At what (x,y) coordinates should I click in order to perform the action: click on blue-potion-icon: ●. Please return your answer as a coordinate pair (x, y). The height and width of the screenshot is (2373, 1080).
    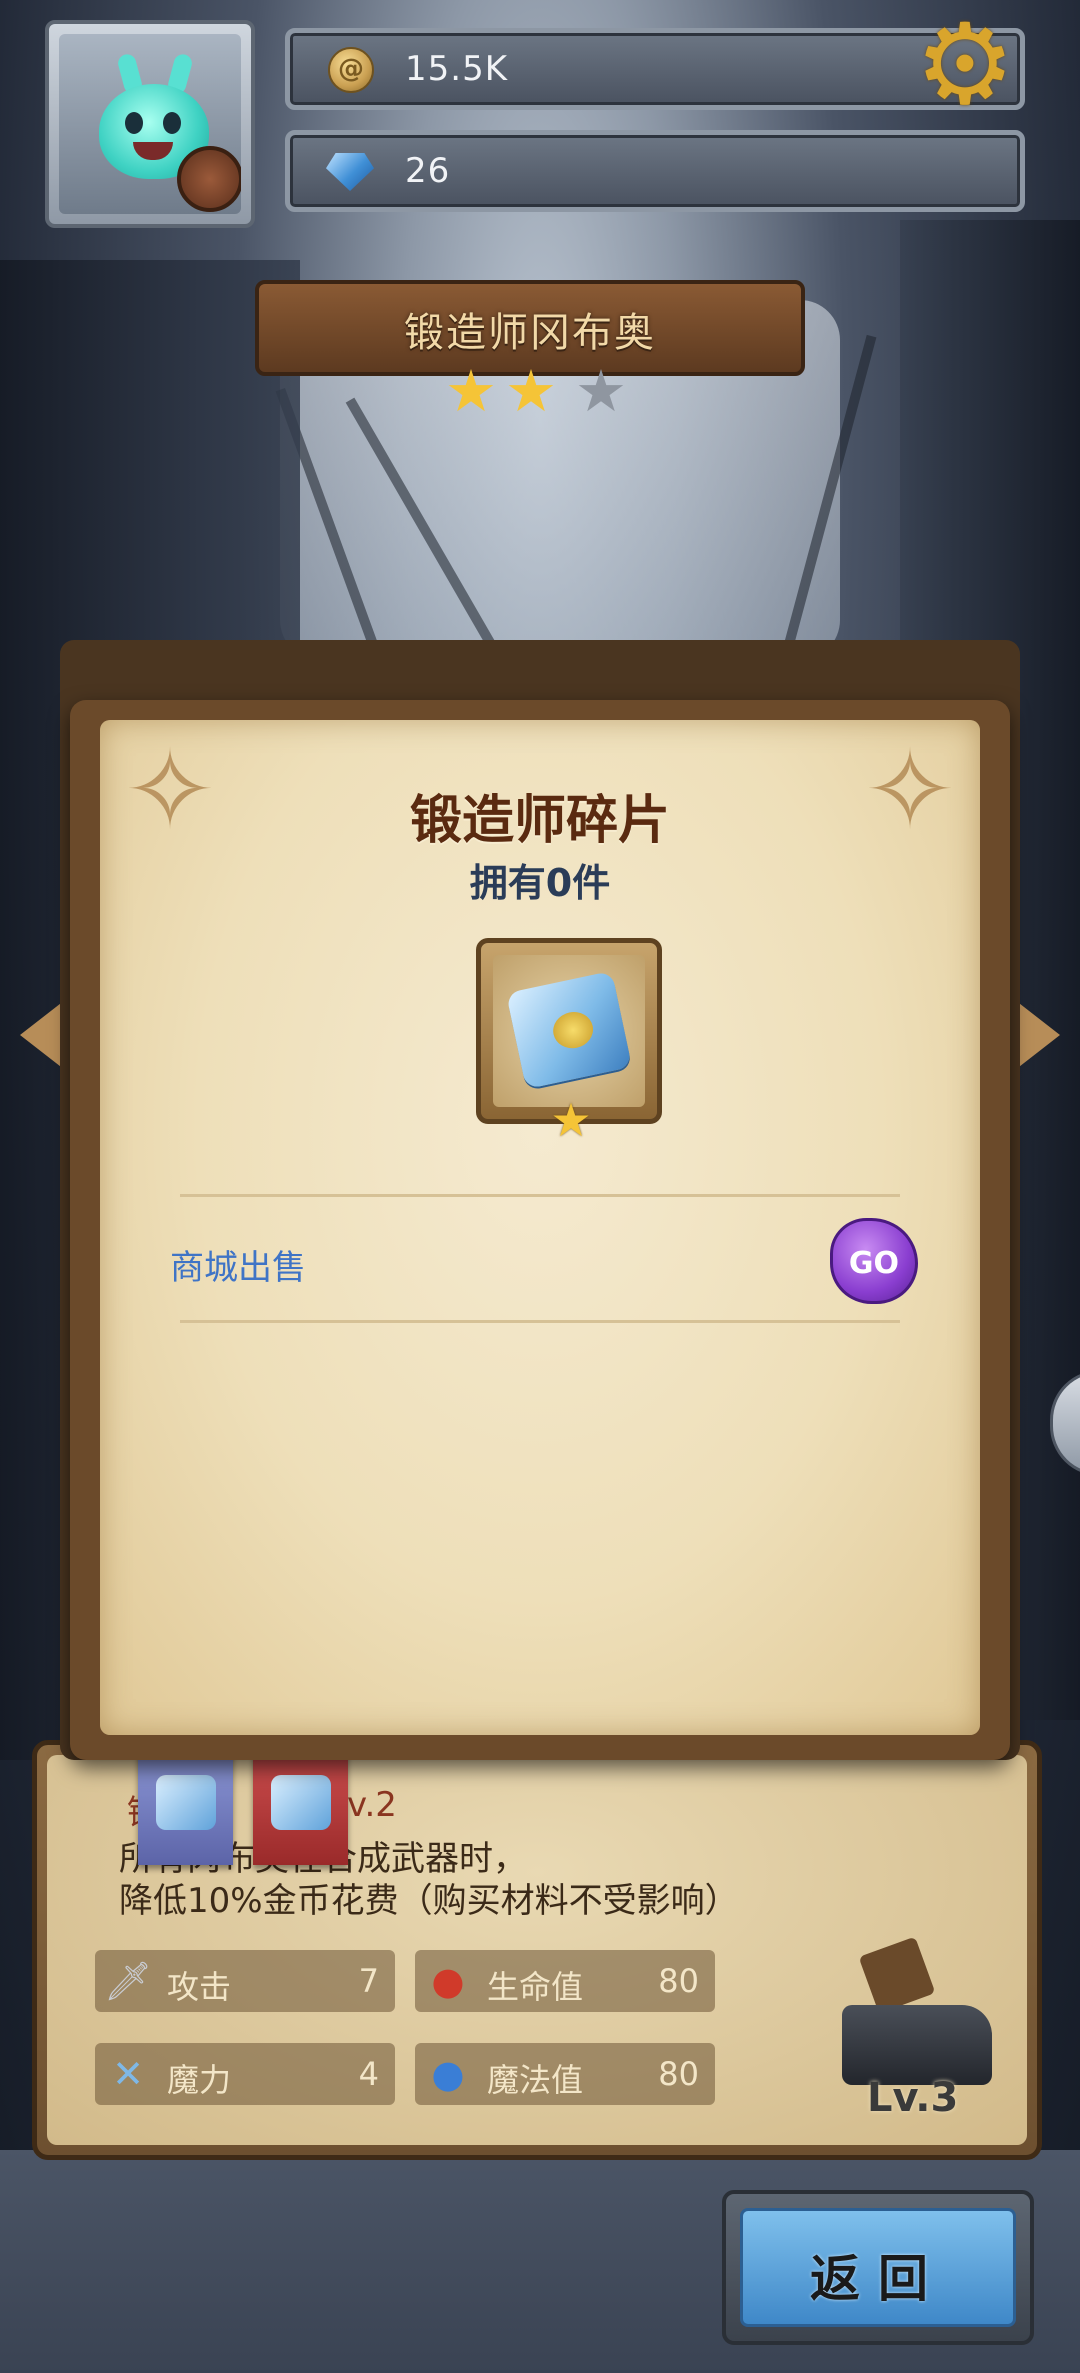
    Looking at the image, I should click on (448, 2074).